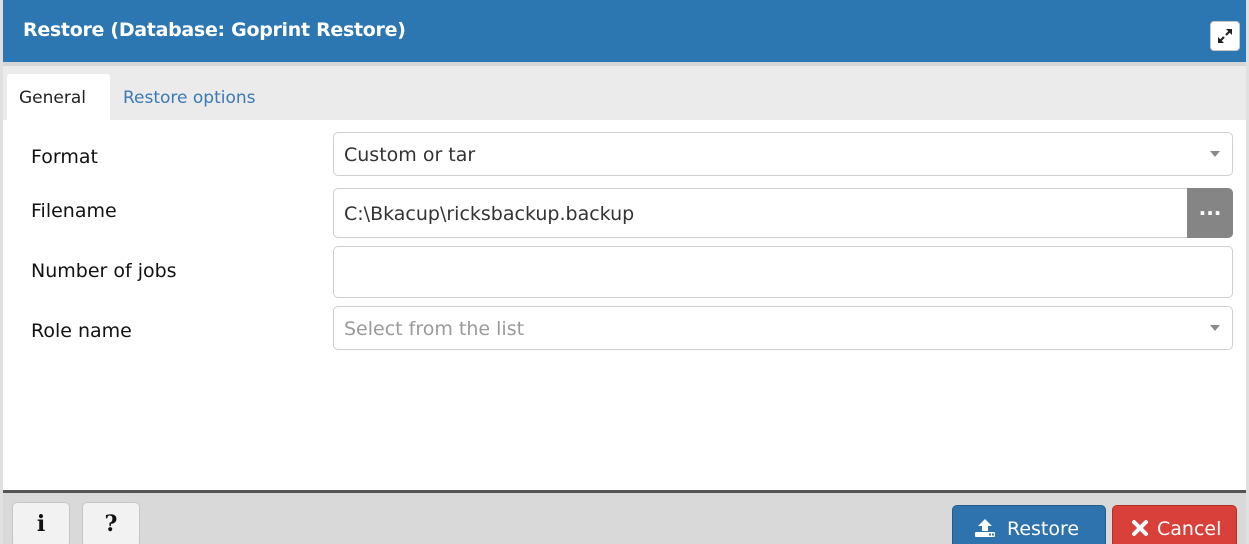 This screenshot has width=1249, height=544. I want to click on format-select: Custom or tar, so click(783, 154).